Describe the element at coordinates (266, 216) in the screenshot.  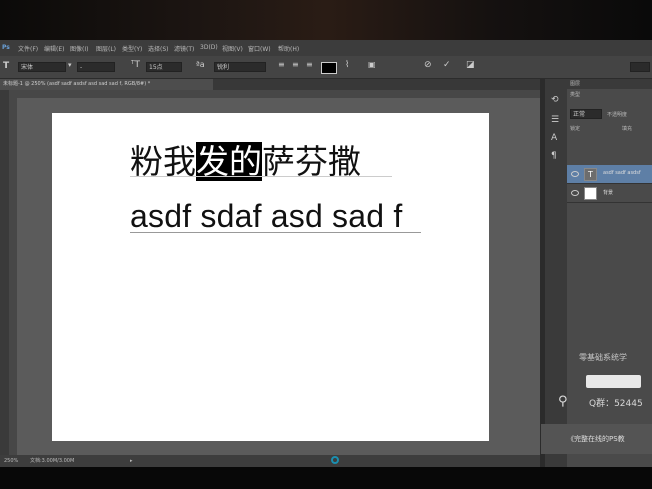
I see `text-line-latin: asdf sdaf asd sad f` at that location.